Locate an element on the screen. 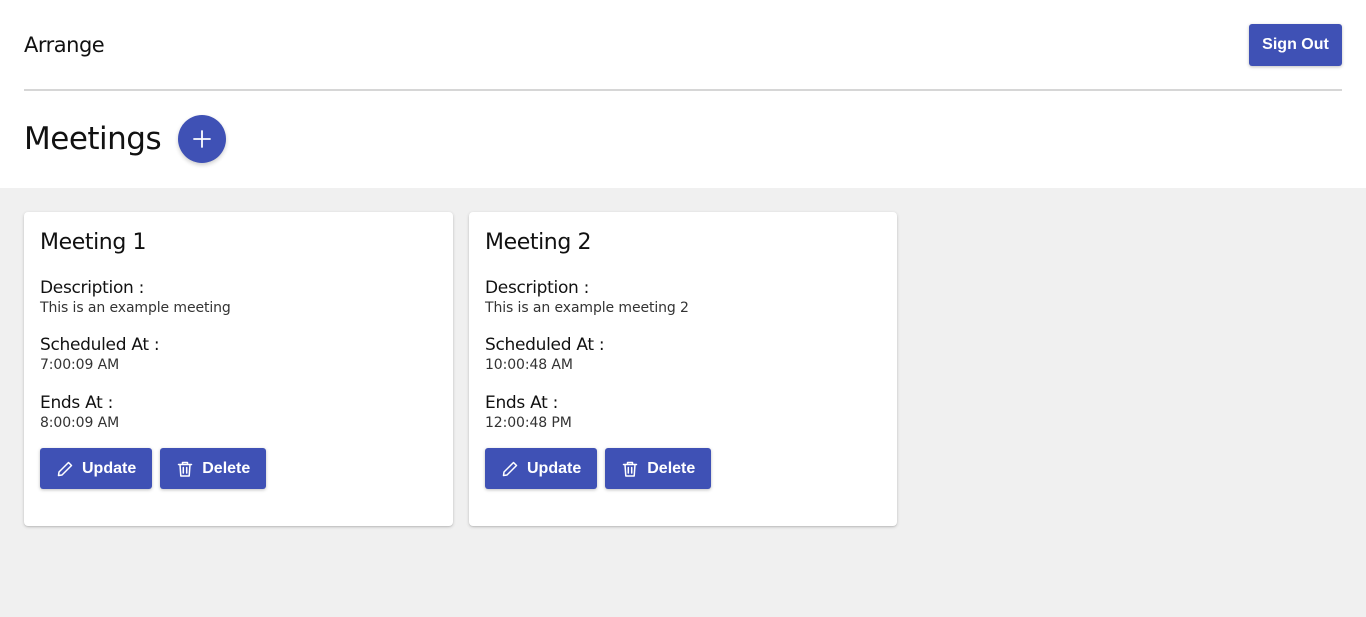 The height and width of the screenshot is (617, 1366). add-meeting-button is located at coordinates (202, 138).